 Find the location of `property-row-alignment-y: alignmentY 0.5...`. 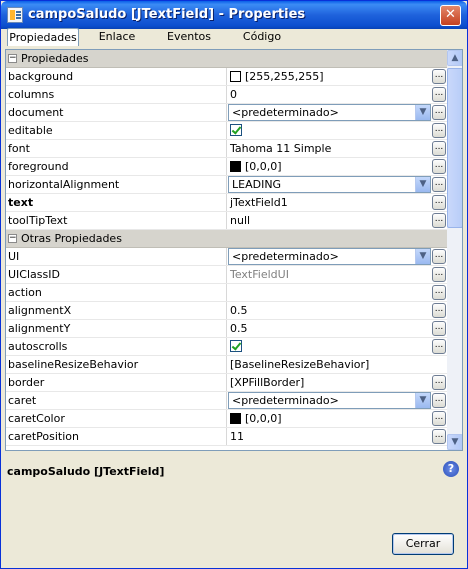

property-row-alignment-y: alignmentY 0.5... is located at coordinates (226, 329).